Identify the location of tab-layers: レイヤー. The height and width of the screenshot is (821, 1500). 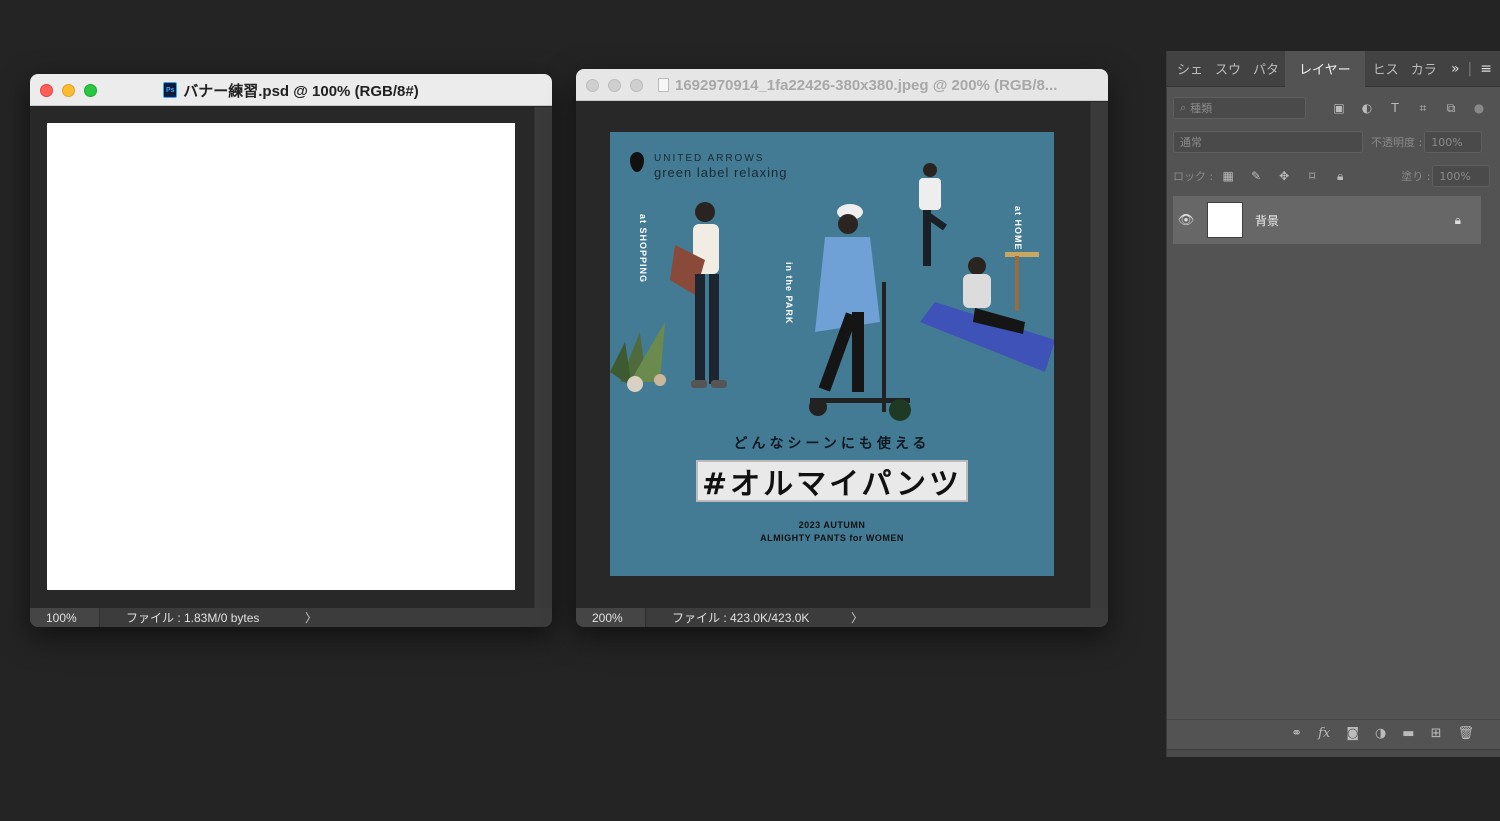
(1325, 68).